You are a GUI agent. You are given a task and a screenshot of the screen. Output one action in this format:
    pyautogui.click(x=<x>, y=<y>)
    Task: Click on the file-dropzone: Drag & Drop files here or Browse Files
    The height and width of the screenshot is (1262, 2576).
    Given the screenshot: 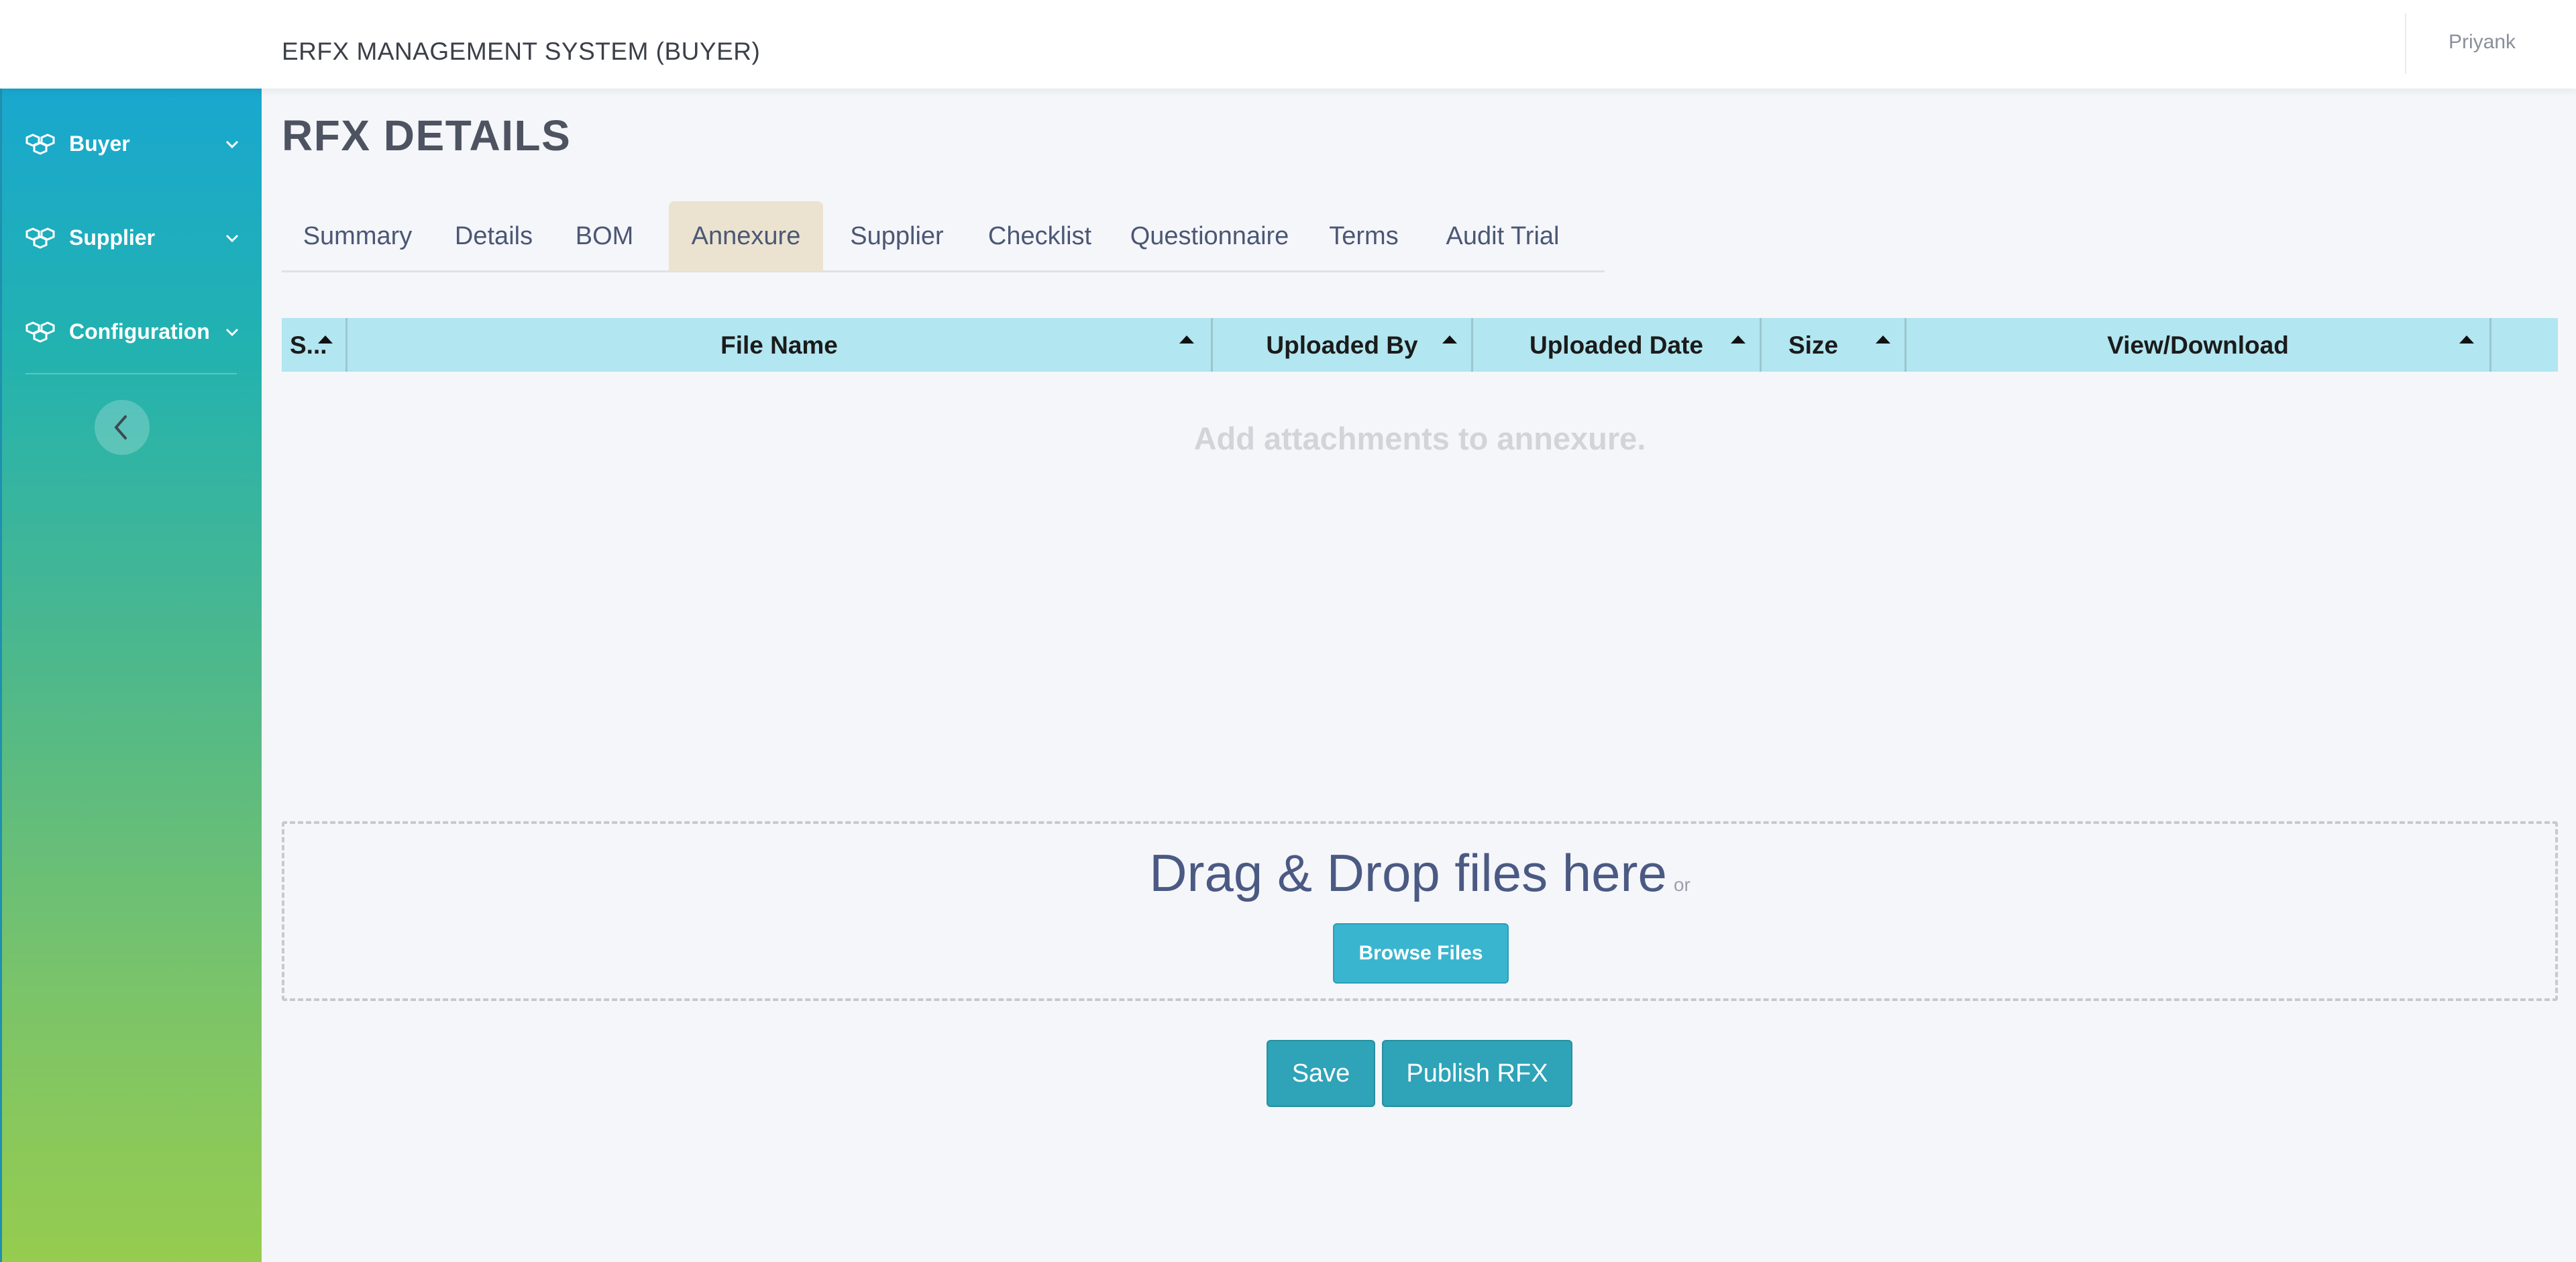 What is the action you would take?
    pyautogui.click(x=1420, y=911)
    